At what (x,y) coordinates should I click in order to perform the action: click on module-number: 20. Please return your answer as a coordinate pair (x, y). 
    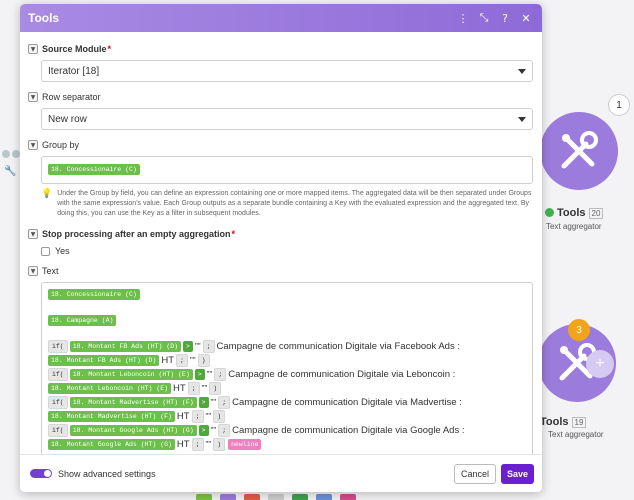
    Looking at the image, I should click on (596, 213).